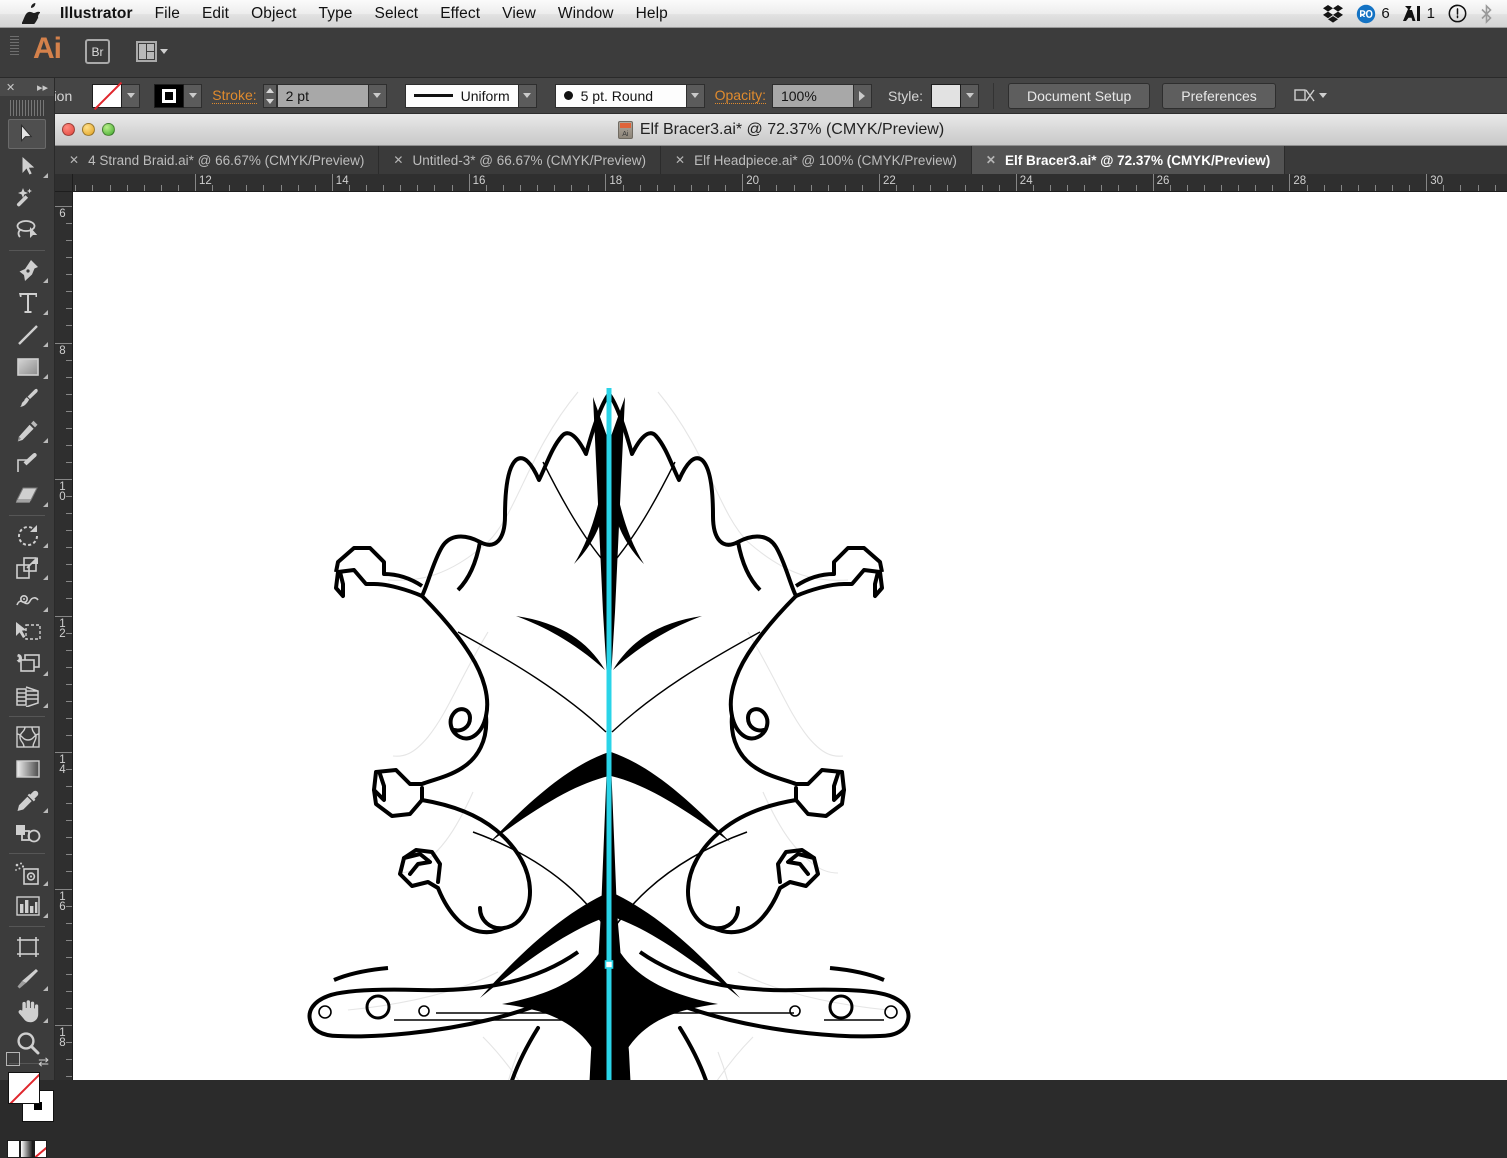 The height and width of the screenshot is (1158, 1507). Describe the element at coordinates (14, 1149) in the screenshot. I see `color-button` at that location.